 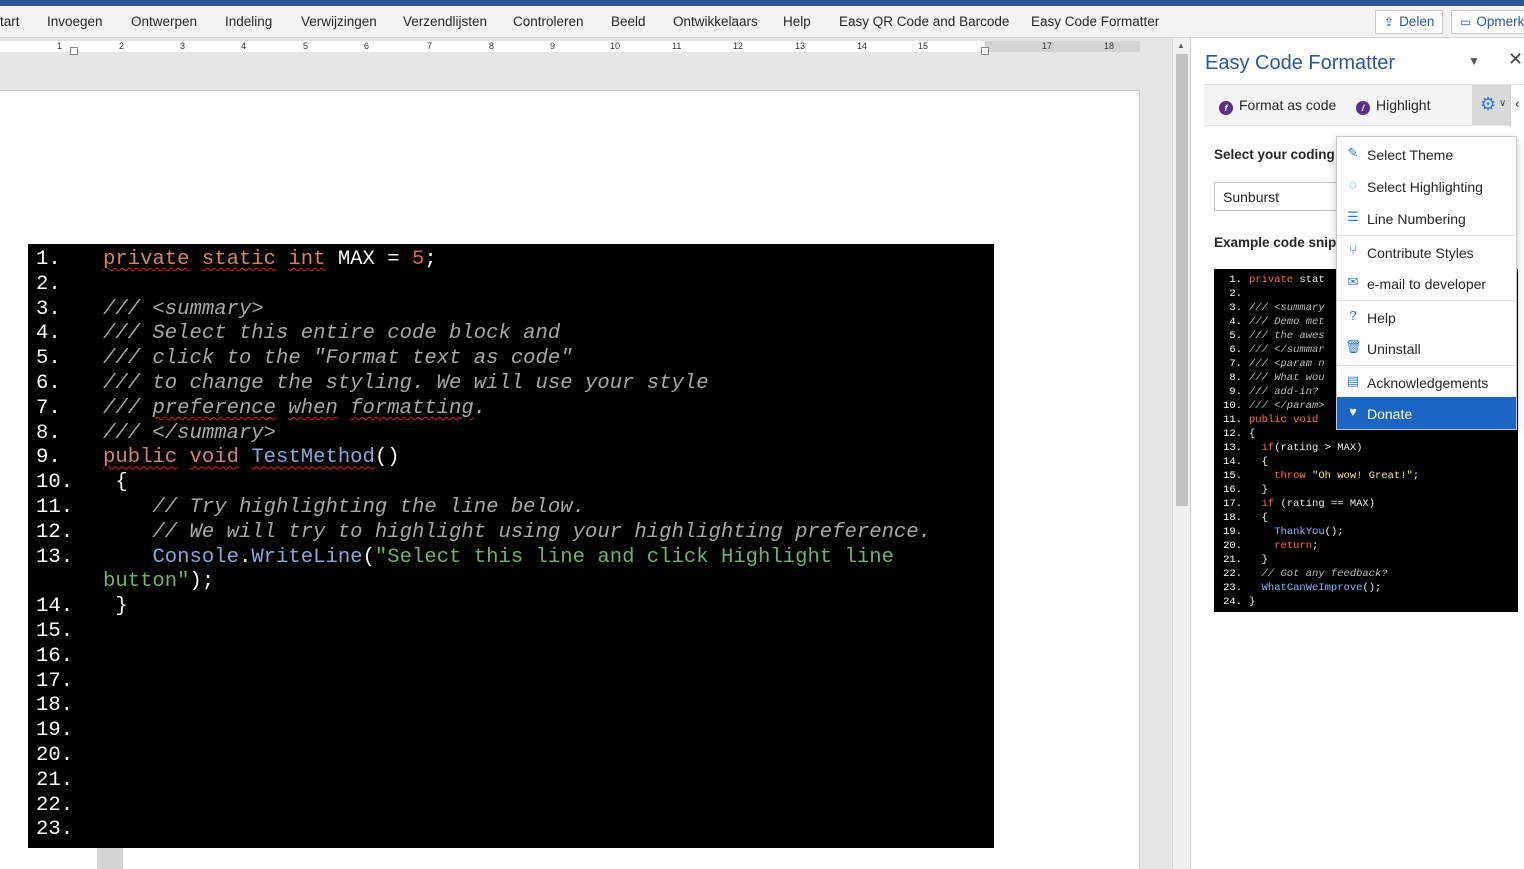 What do you see at coordinates (492, 46) in the screenshot?
I see `ruler-number: 8` at bounding box center [492, 46].